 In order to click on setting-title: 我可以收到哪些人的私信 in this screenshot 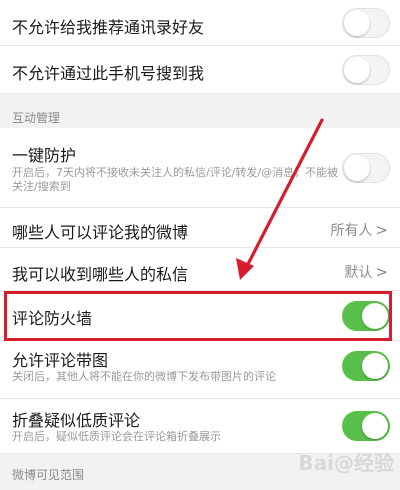, I will do `click(100, 274)`.